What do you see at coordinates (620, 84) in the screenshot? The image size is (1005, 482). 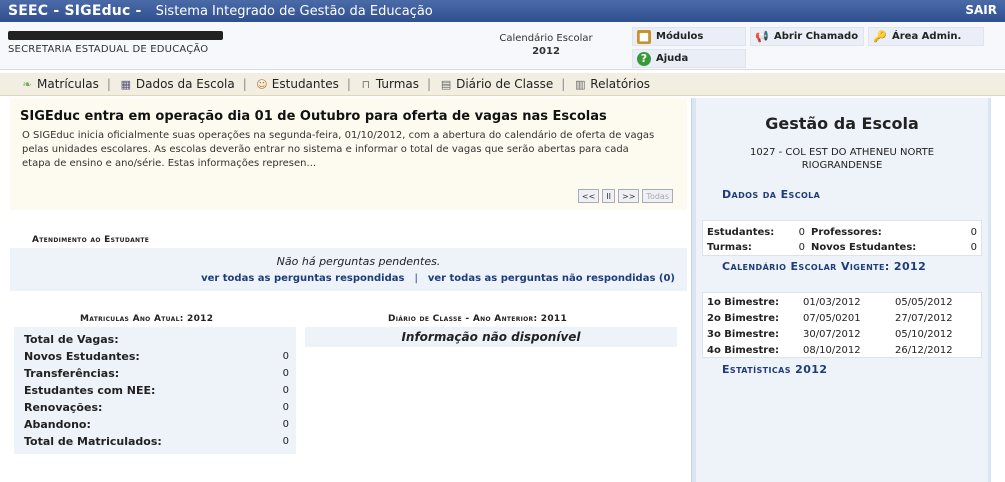 I see `menu-label: Relatórios` at bounding box center [620, 84].